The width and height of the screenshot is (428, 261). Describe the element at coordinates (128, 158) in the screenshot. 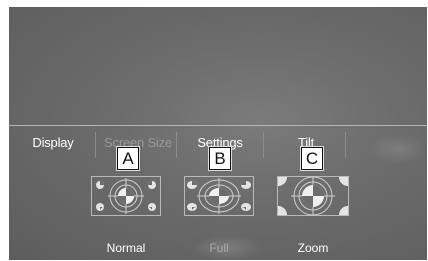

I see `callout-marker-a: A` at that location.